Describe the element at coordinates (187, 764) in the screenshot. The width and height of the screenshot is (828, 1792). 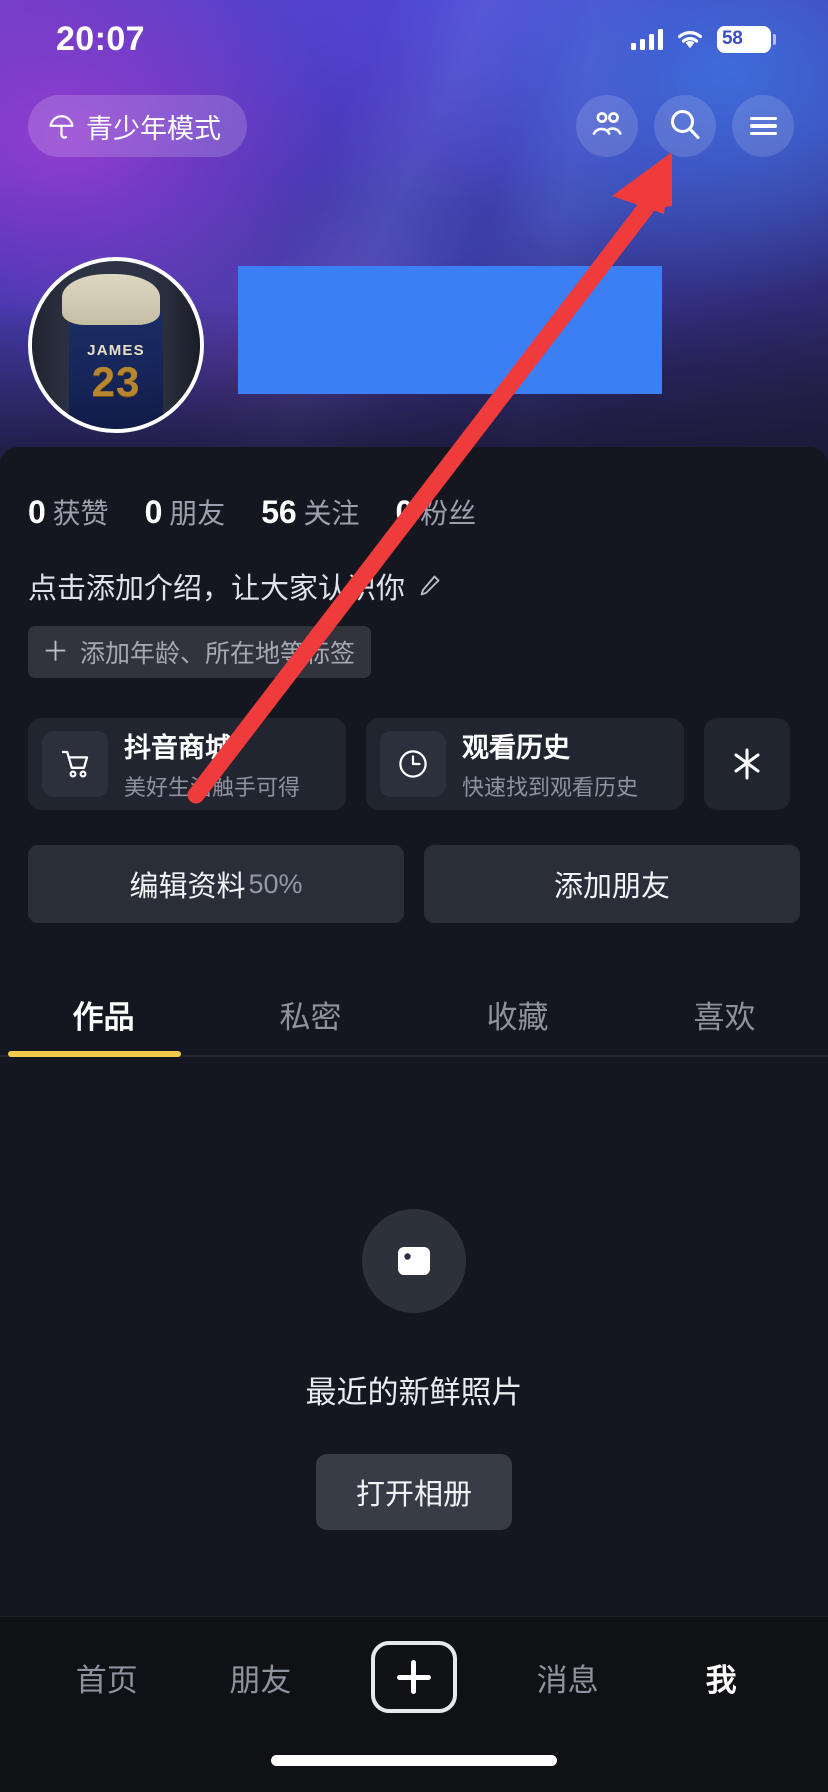
I see `shortcut-card-mall: 抖音商城 美好生活触手可得` at that location.